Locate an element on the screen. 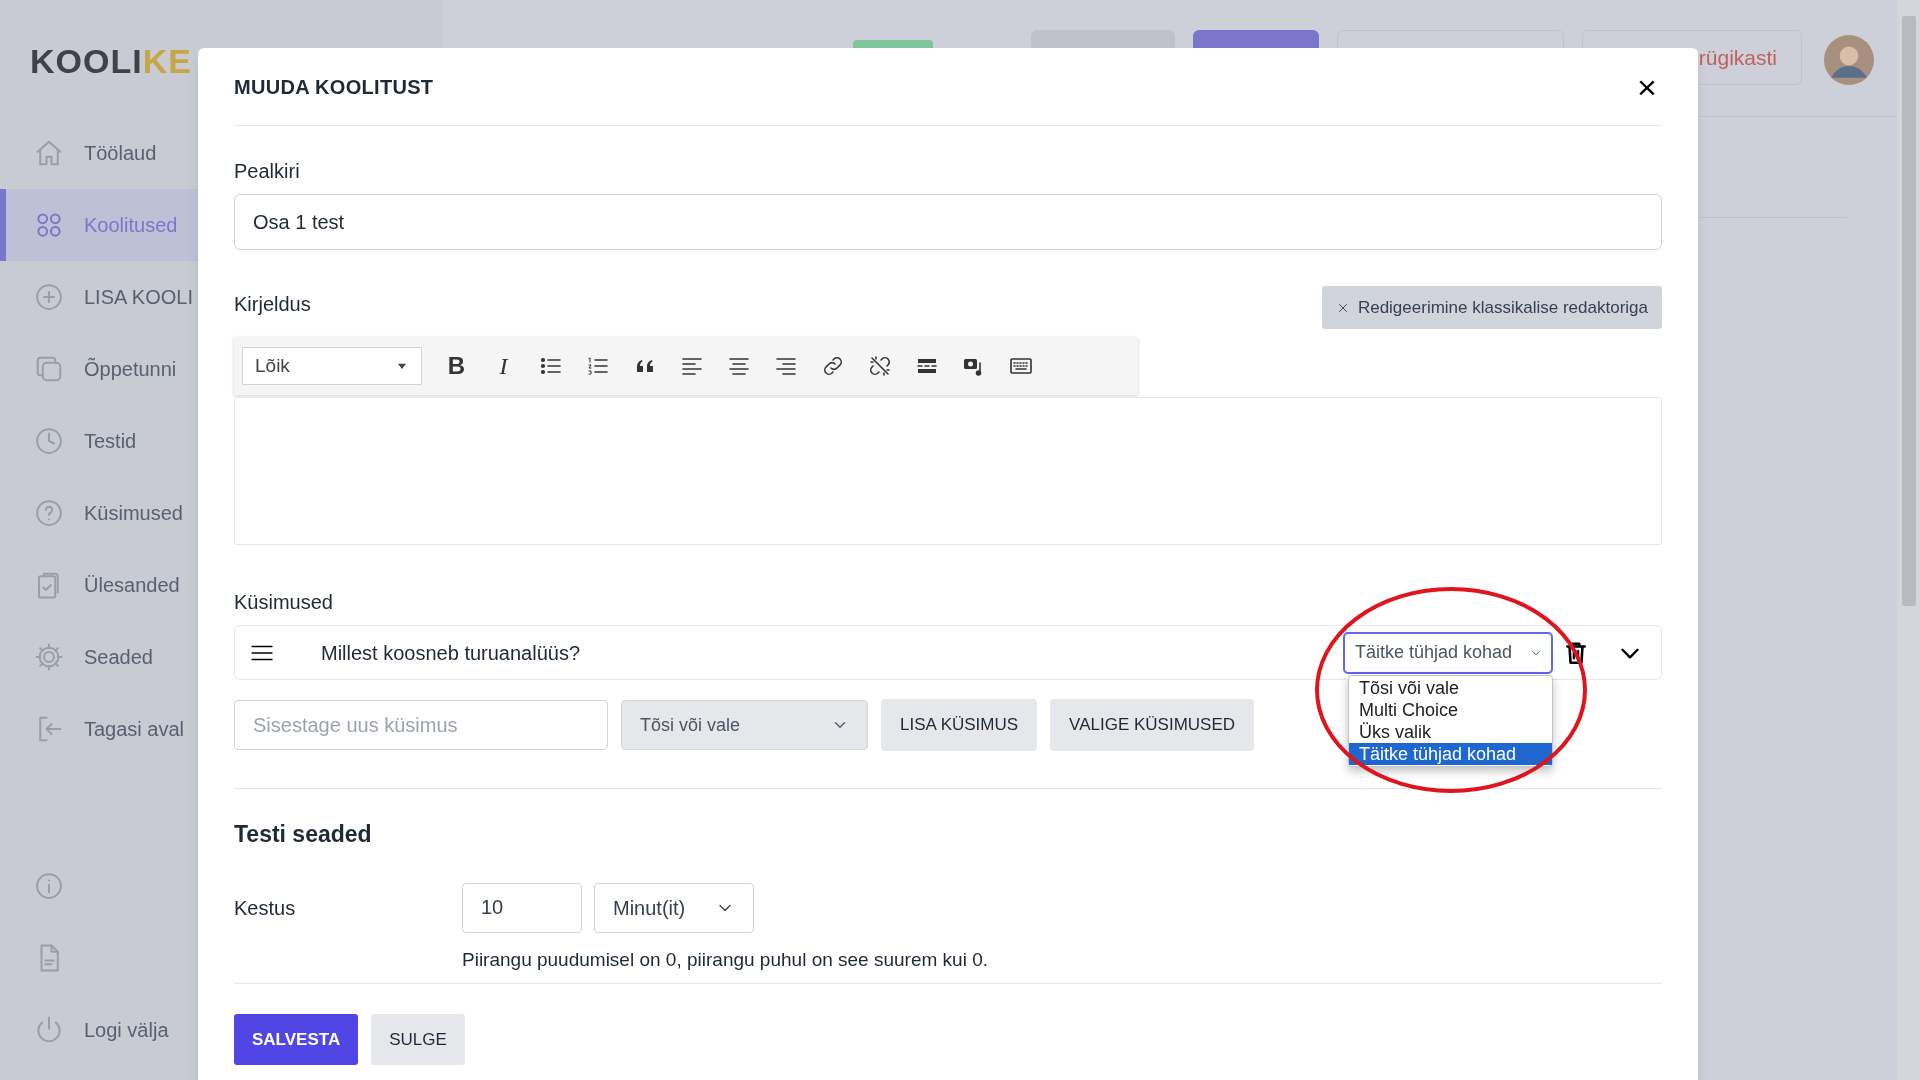  question-text: Millest koosneb turuanalüüs? is located at coordinates (451, 653).